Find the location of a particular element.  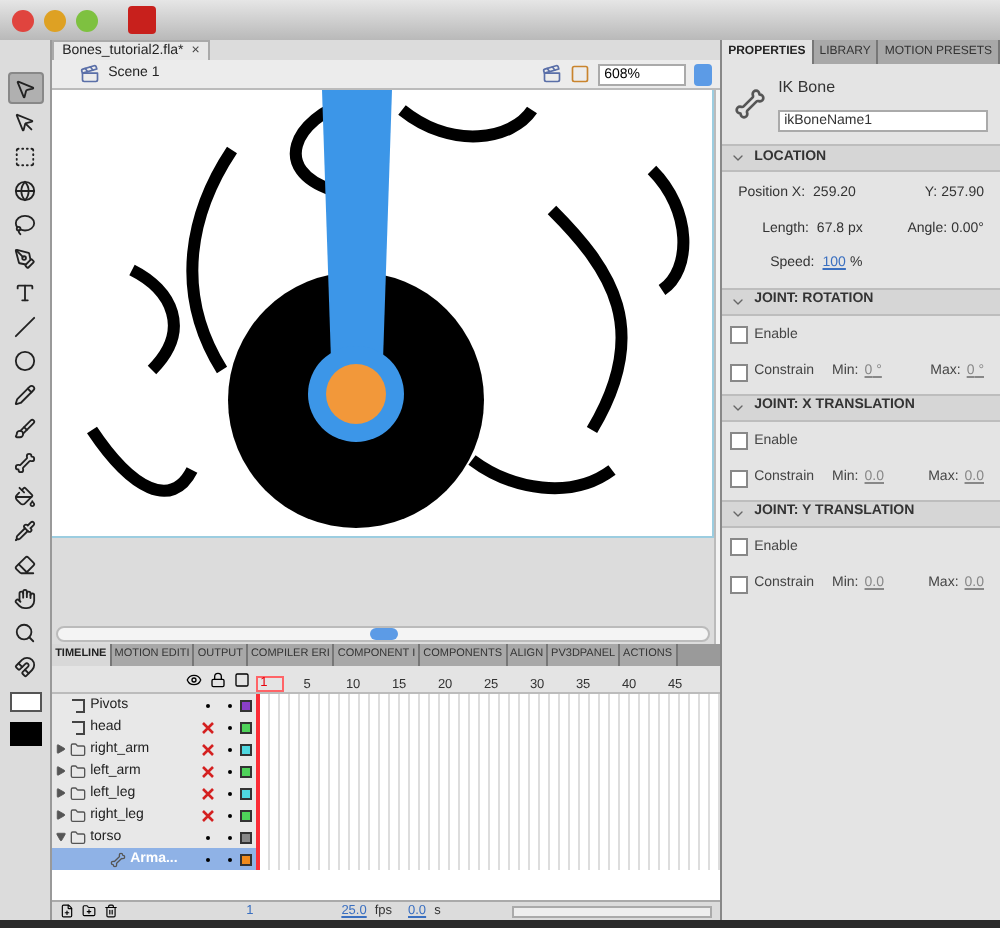

app-logo-icon is located at coordinates (142, 20).